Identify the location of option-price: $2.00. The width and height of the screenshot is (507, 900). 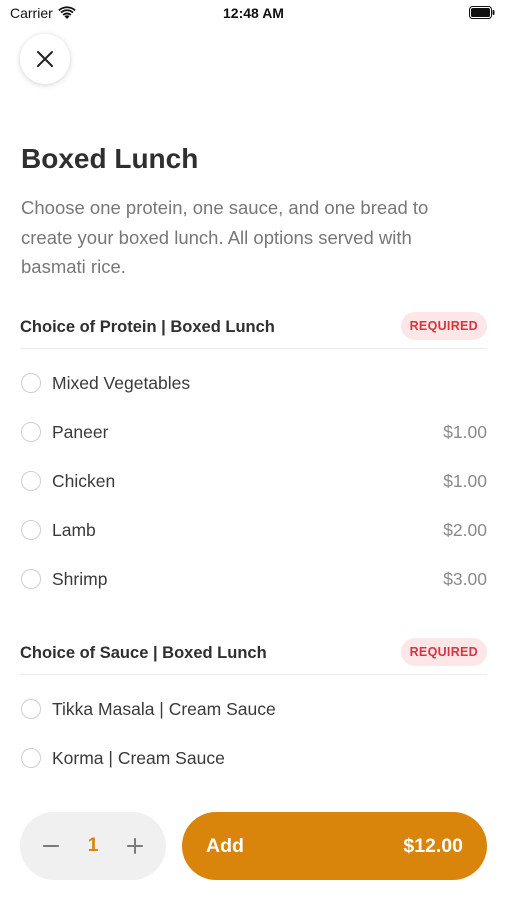
(465, 529).